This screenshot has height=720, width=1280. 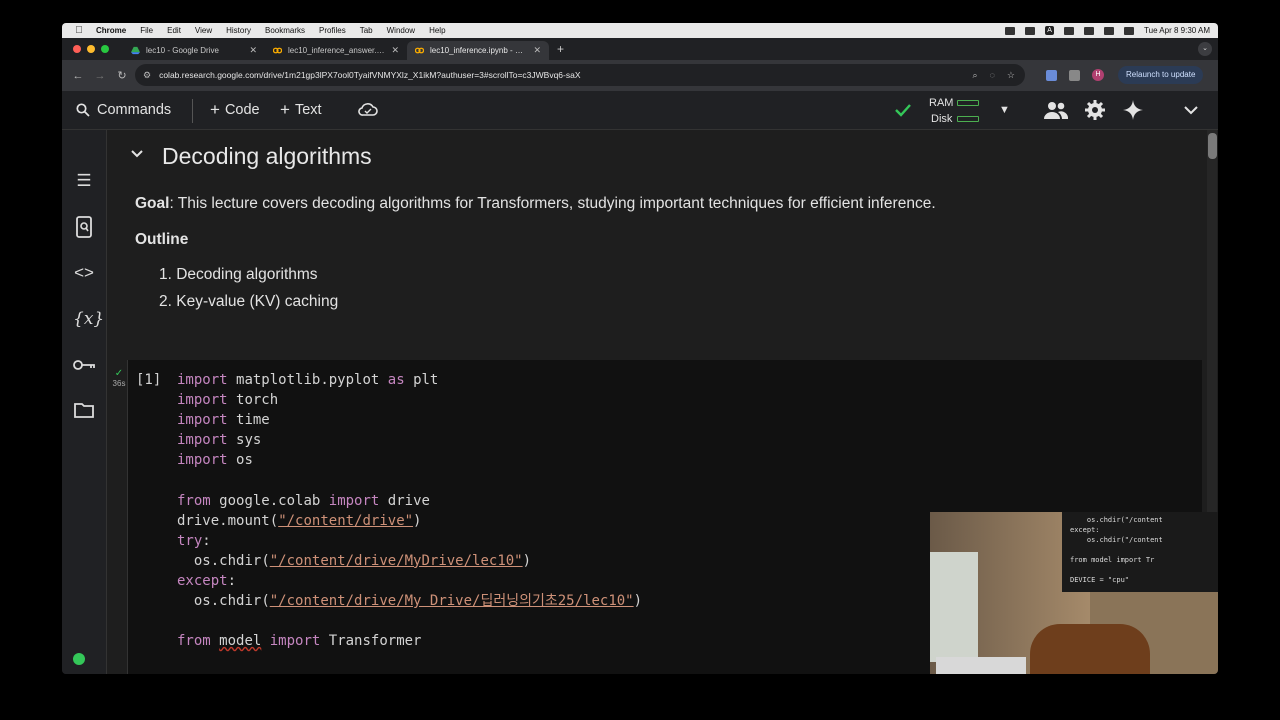 I want to click on connected-check-icon, so click(x=903, y=110).